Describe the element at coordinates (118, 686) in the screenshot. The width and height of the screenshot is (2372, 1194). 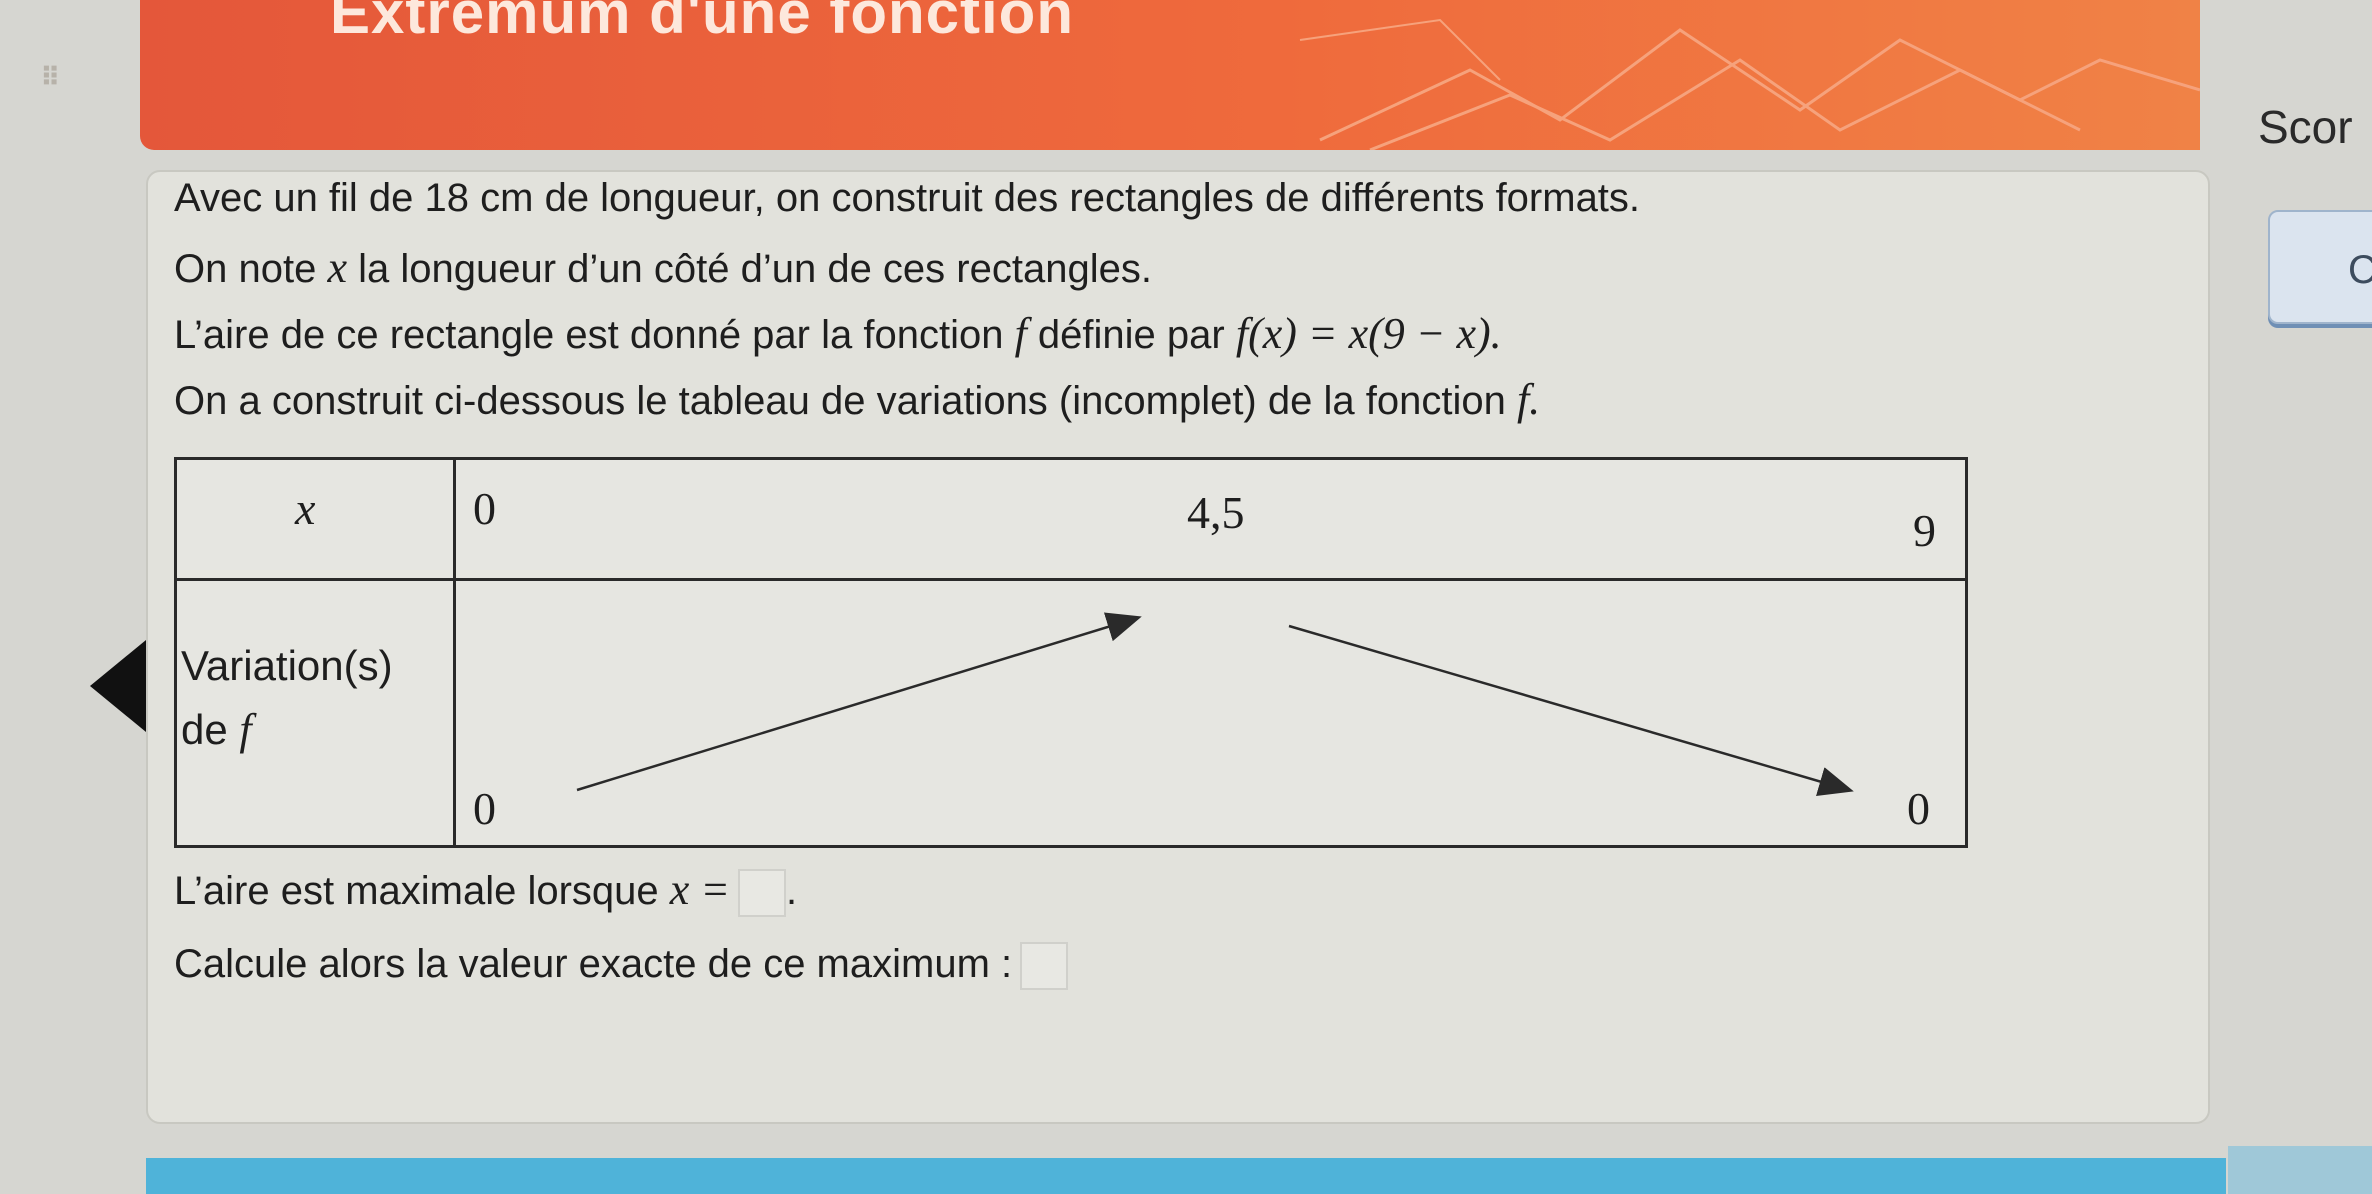
I see `previous-arrow-icon` at that location.